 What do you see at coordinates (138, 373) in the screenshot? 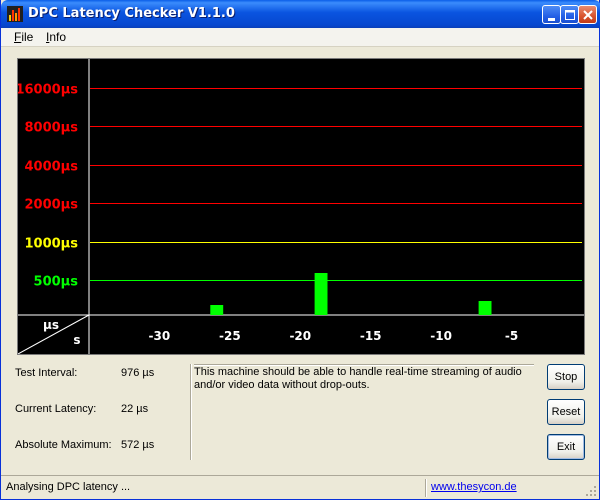
I see `test-interval-value: 976 µs` at bounding box center [138, 373].